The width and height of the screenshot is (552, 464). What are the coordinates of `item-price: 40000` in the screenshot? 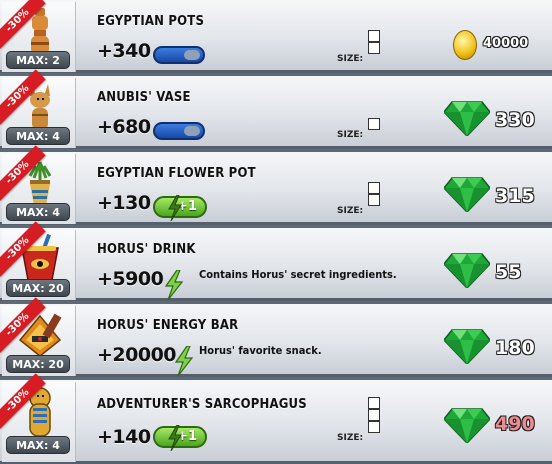 It's located at (505, 43).